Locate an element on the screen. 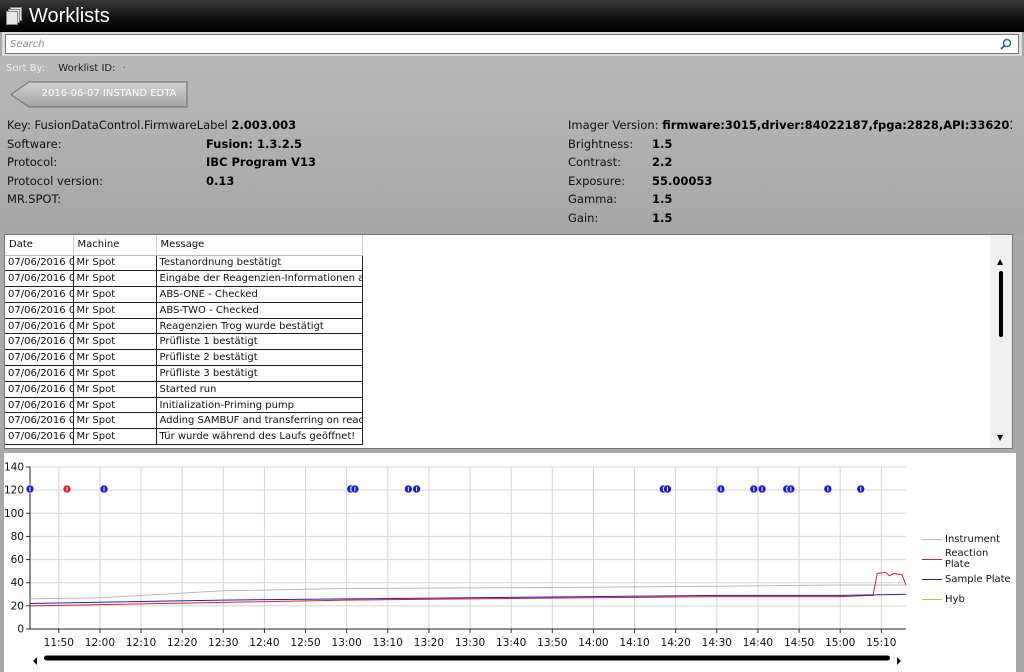 This screenshot has width=1024, height=672. column-header-message: Message is located at coordinates (259, 245).